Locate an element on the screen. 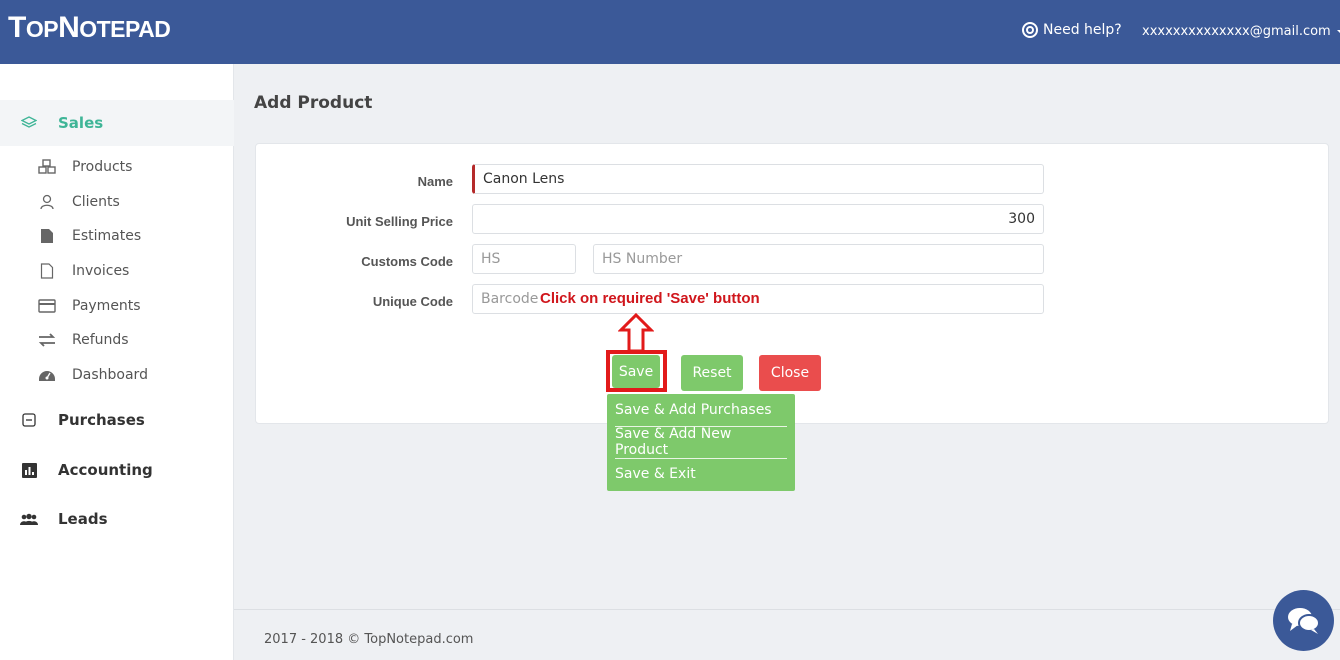  users-icon is located at coordinates (29, 519).